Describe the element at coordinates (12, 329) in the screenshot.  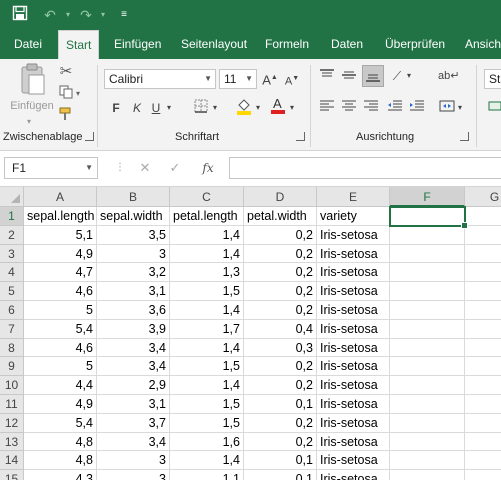
I see `row-header: 7` at that location.